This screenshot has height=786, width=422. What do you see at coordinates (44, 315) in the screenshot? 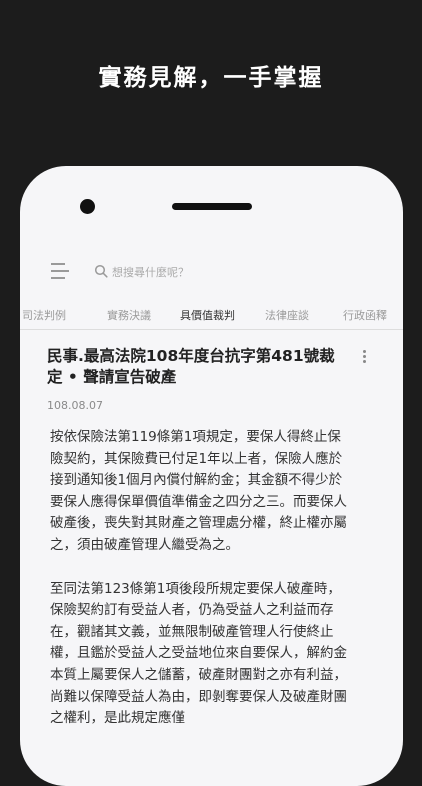
I see `tab-judicial-precedents: 司法判例` at bounding box center [44, 315].